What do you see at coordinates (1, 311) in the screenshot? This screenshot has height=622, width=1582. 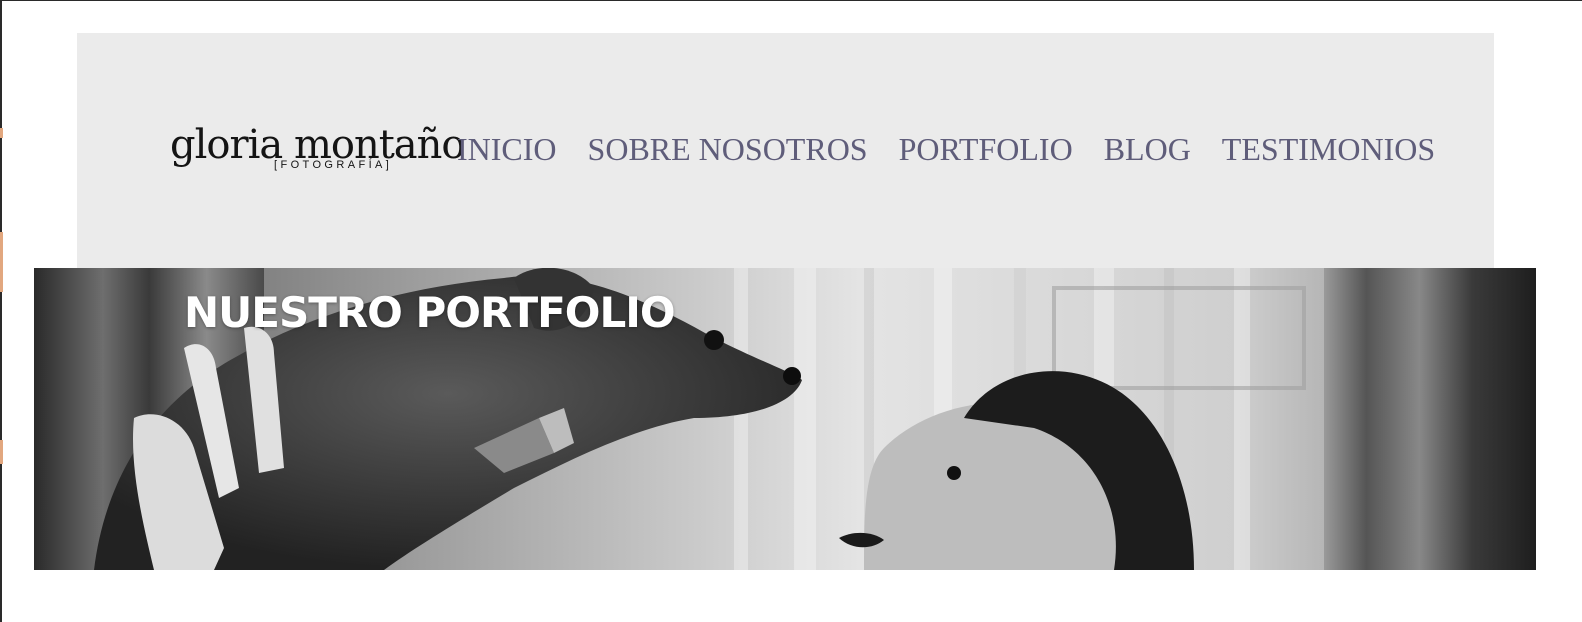 I see `window-left-border` at bounding box center [1, 311].